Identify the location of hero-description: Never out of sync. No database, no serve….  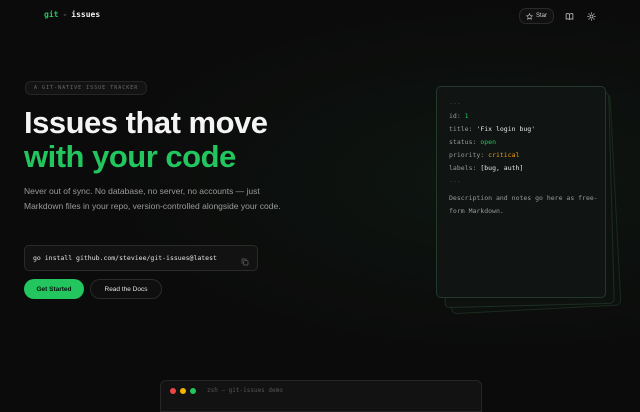
(152, 198).